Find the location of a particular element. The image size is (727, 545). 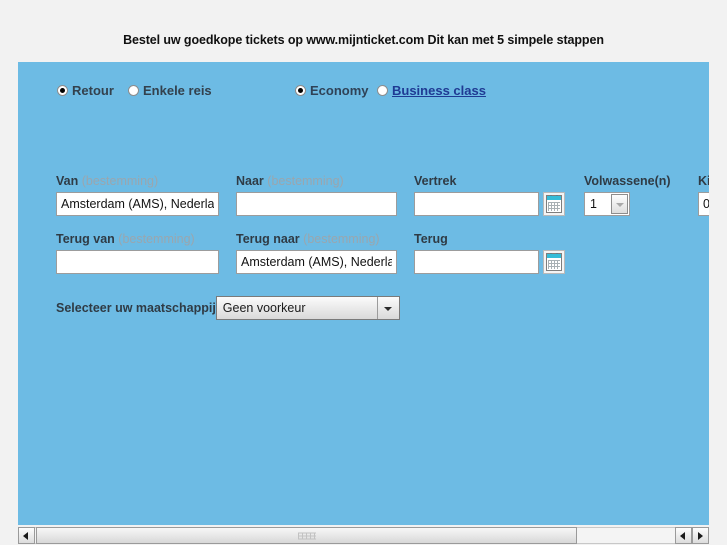

label-volwassenen-text: Volwassene(n) is located at coordinates (627, 181).